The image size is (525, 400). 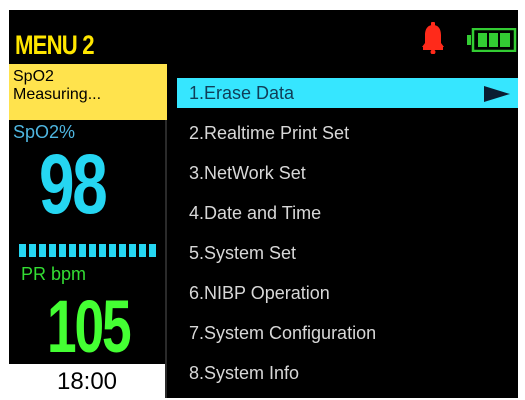 I want to click on menu-item-label: 8.System Info, so click(x=244, y=373).